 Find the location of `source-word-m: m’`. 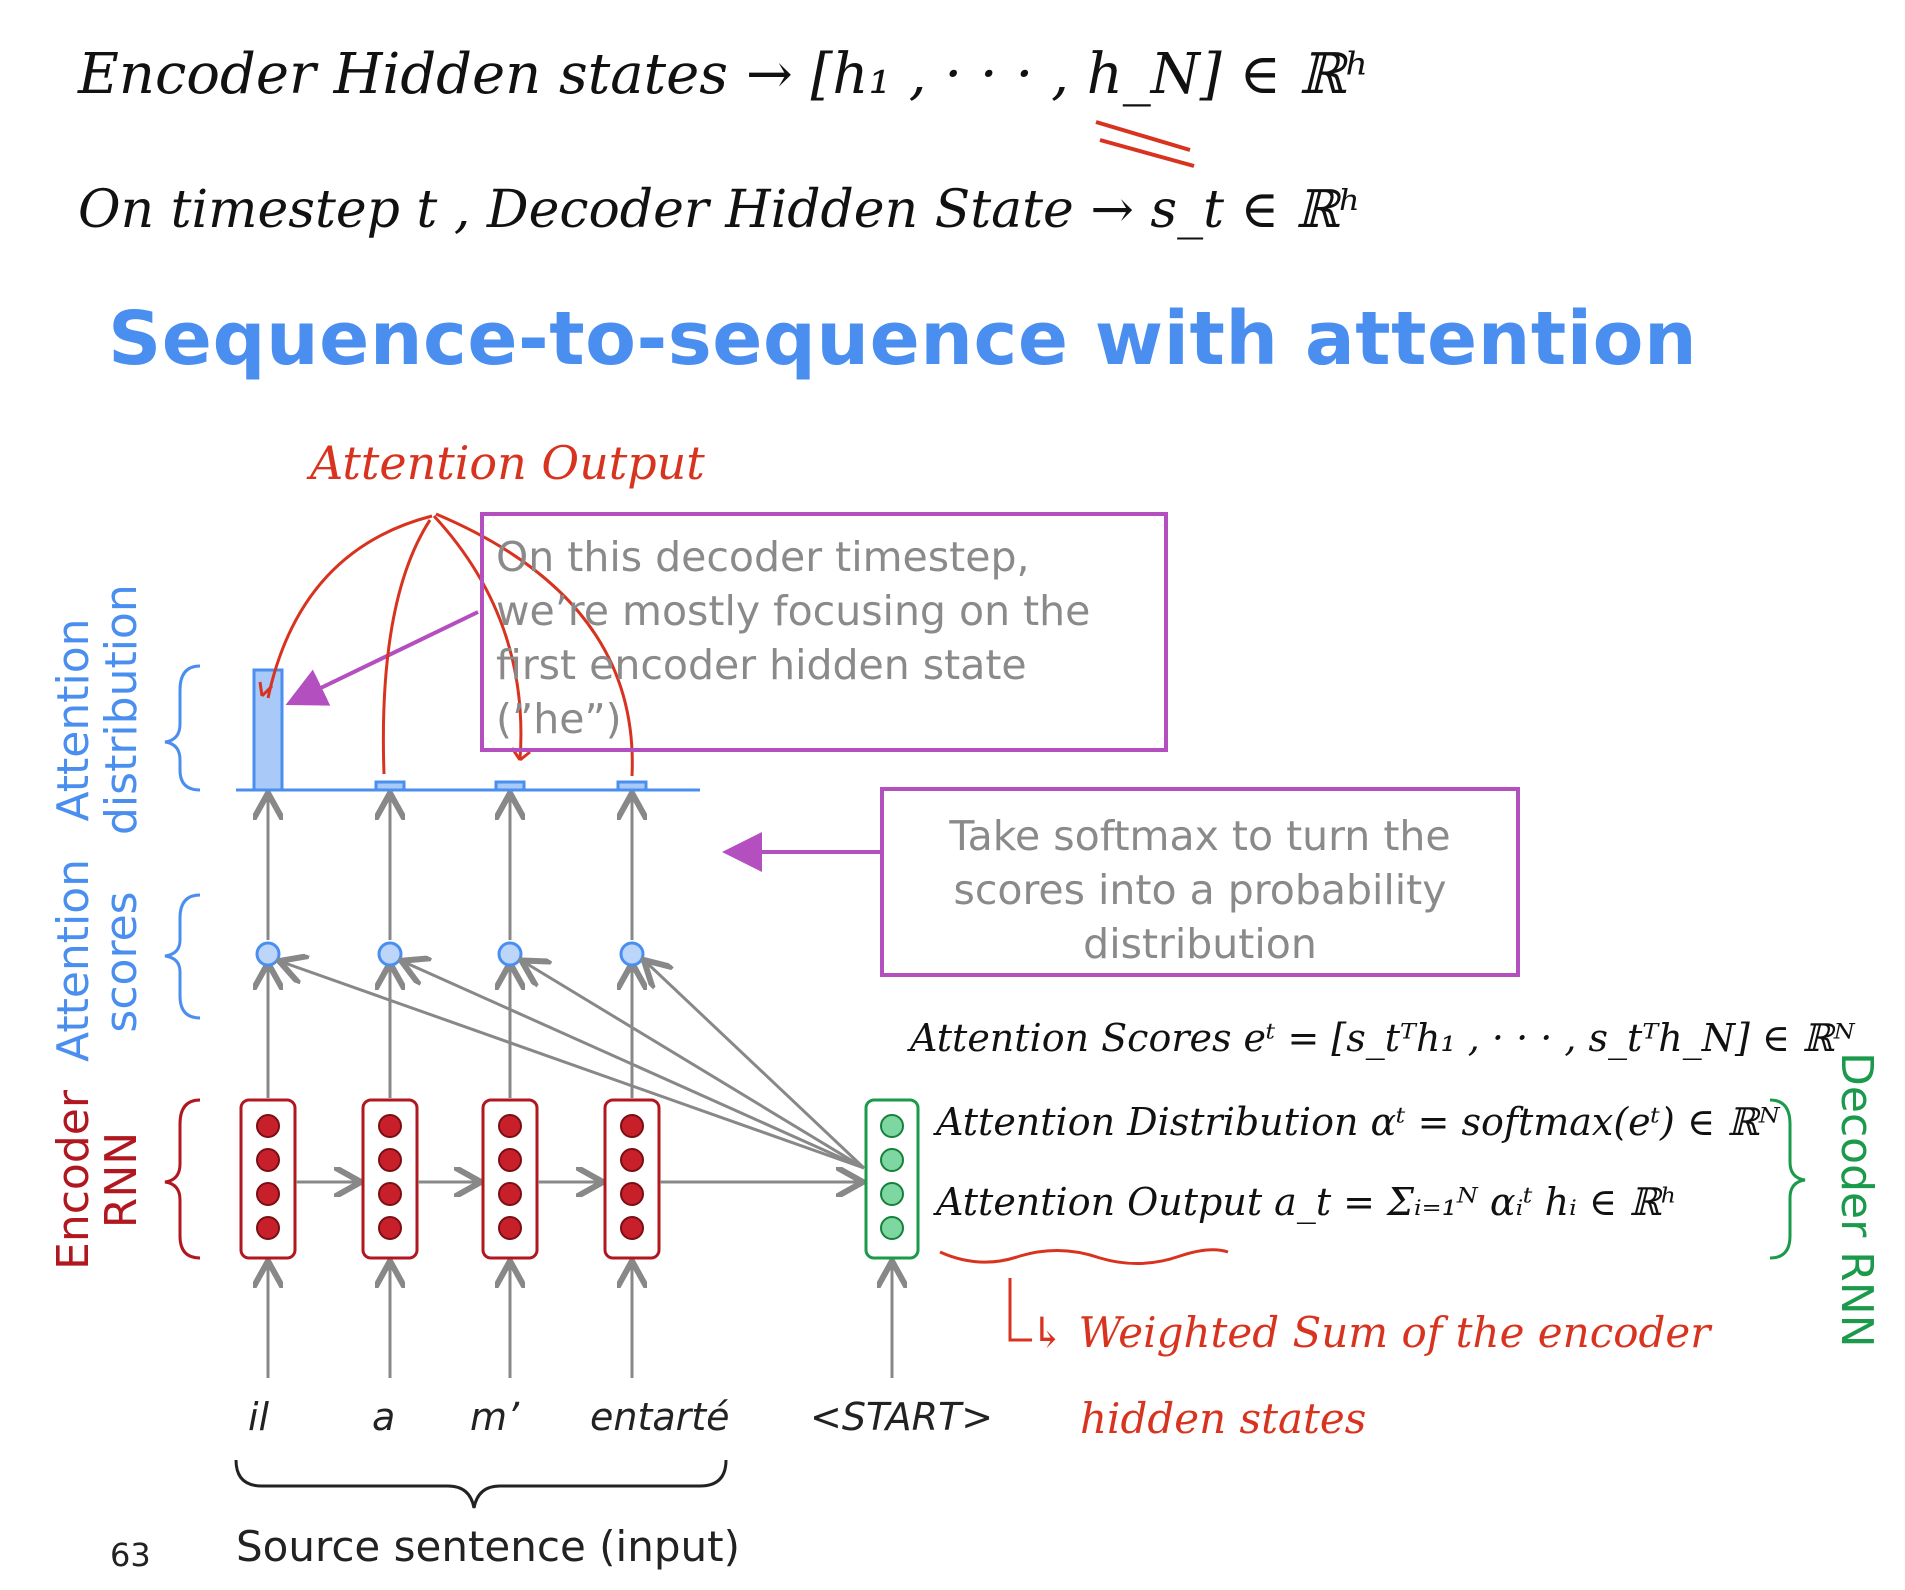

source-word-m: m’ is located at coordinates (495, 1417).